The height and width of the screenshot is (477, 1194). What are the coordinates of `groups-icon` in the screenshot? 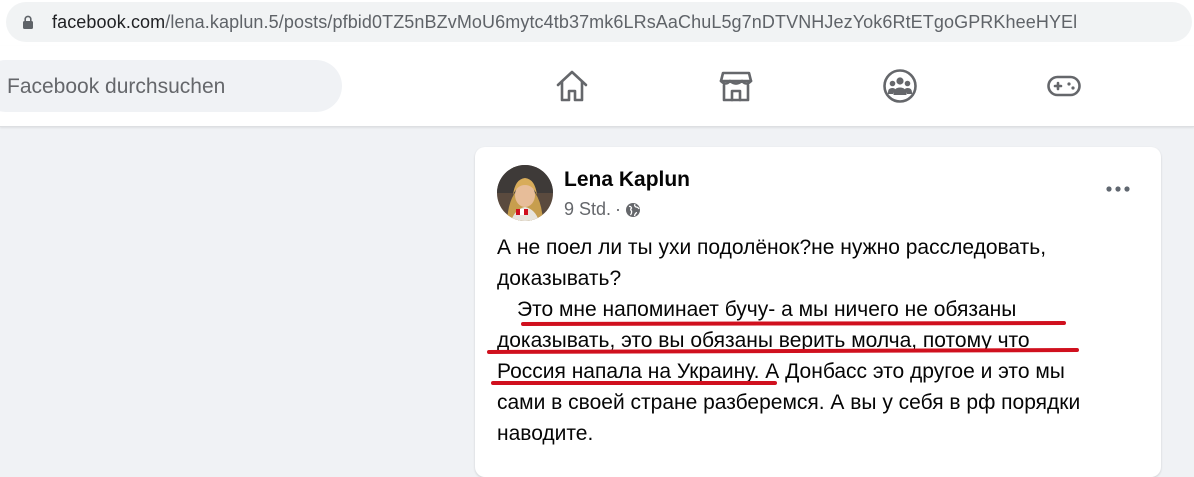 It's located at (900, 86).